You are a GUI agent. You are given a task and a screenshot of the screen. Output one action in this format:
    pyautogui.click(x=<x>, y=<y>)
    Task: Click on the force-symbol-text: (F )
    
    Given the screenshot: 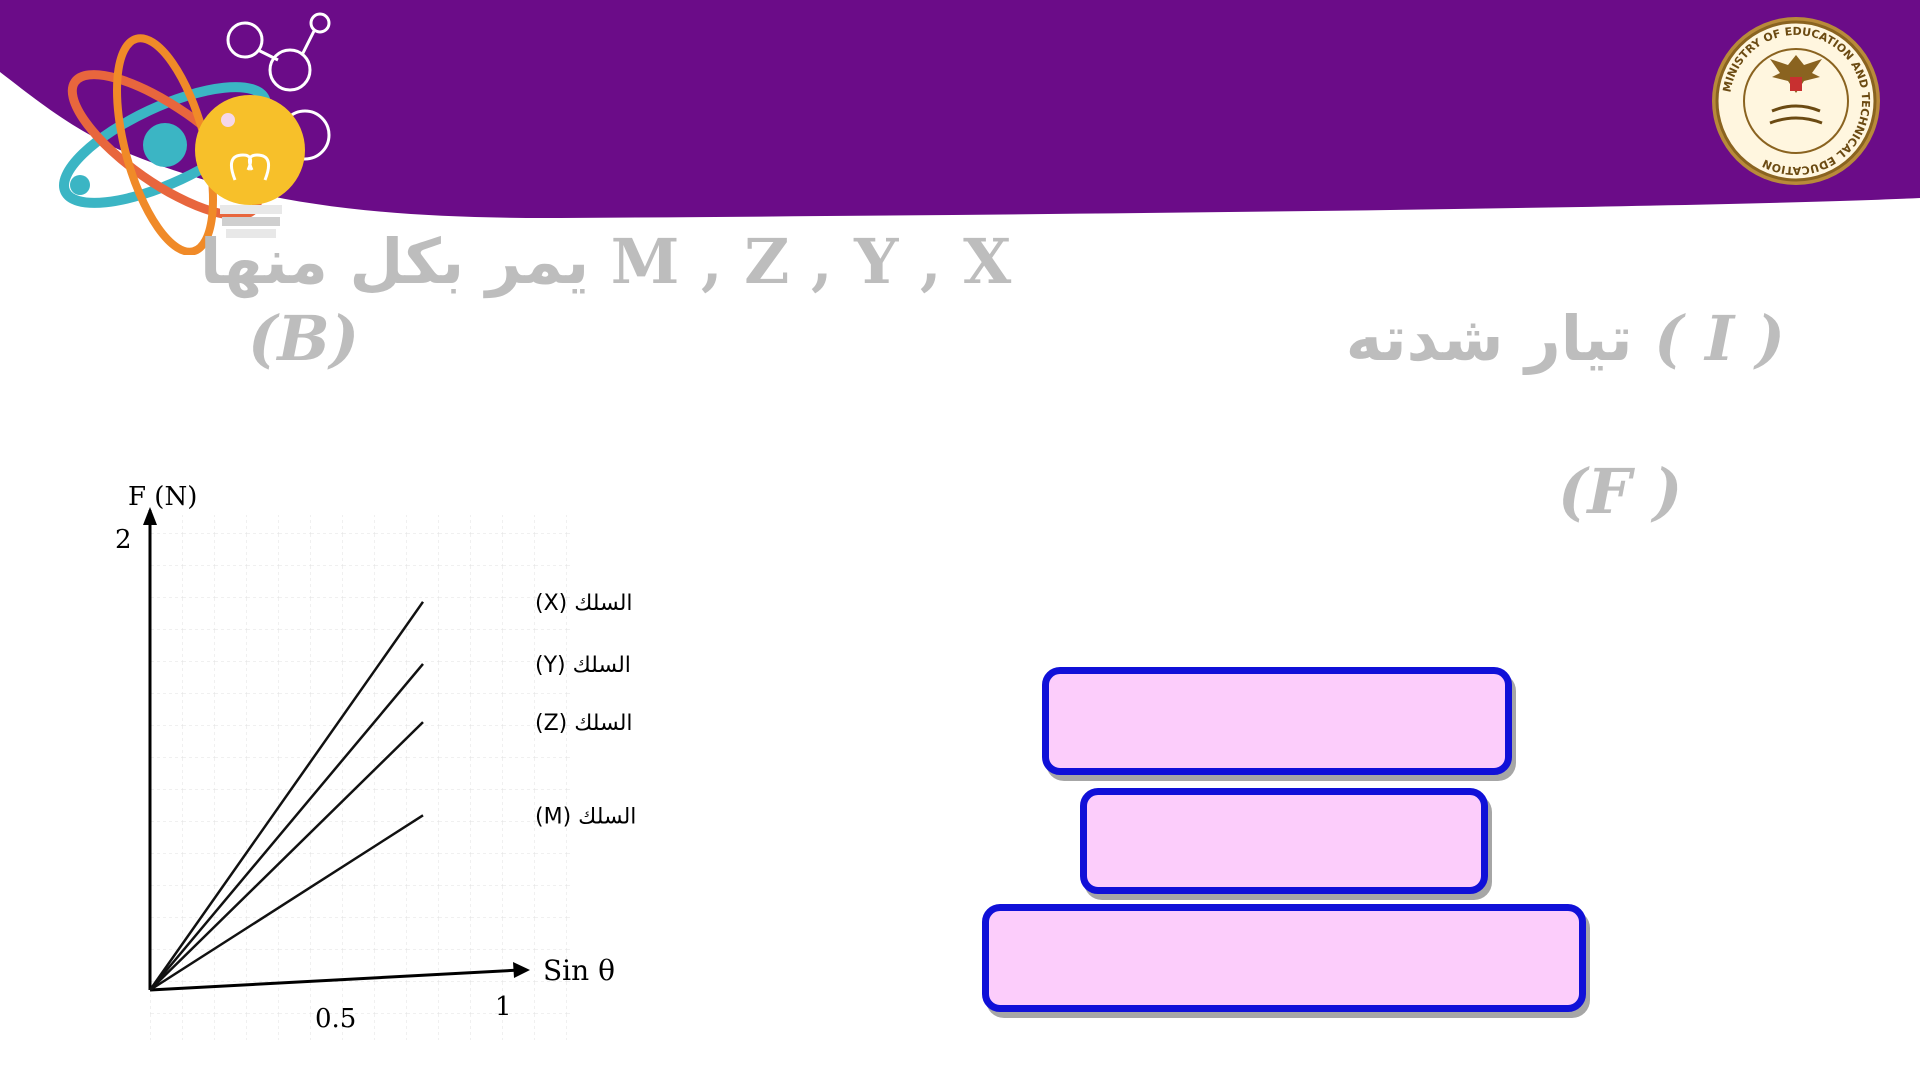 What is the action you would take?
    pyautogui.click(x=1620, y=491)
    